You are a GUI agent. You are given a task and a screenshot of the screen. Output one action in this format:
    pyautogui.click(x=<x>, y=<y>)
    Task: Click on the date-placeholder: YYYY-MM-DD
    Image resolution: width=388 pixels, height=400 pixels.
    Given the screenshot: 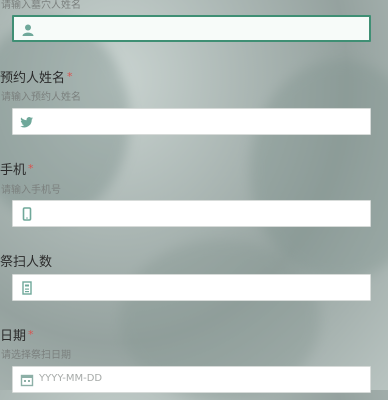 What is the action you would take?
    pyautogui.click(x=71, y=378)
    